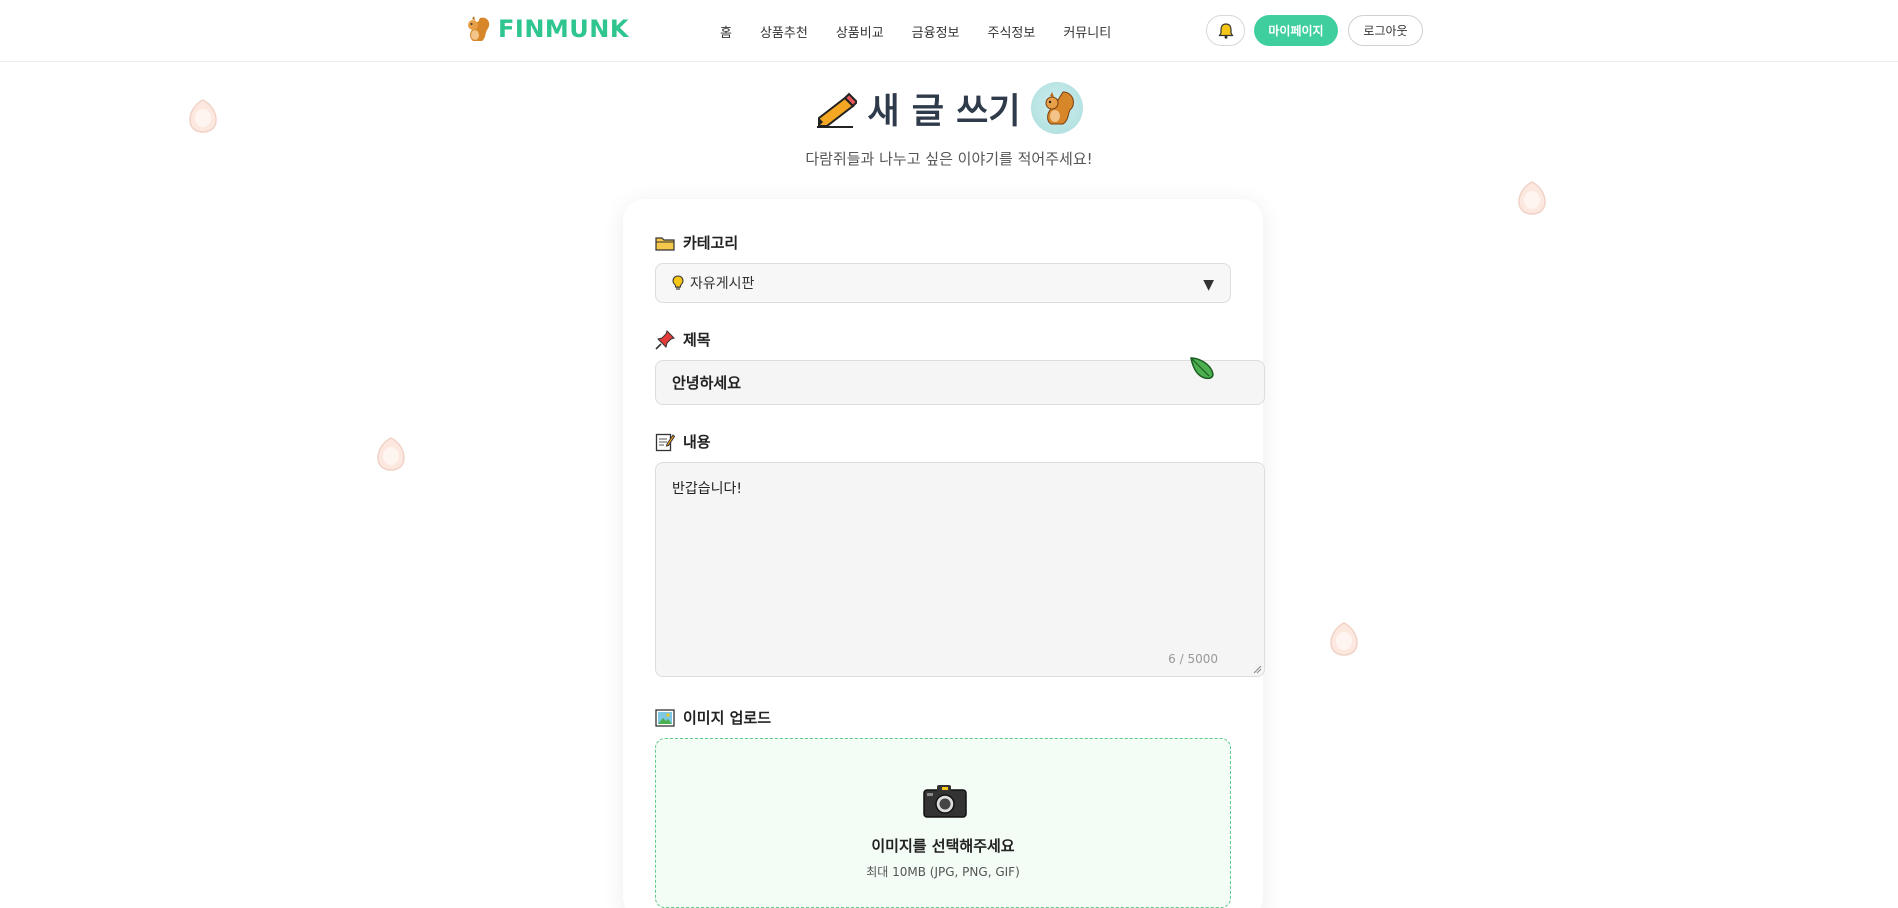 This screenshot has width=1898, height=908. Describe the element at coordinates (1296, 30) in the screenshot. I see `mypage-button: 마이페이지` at that location.